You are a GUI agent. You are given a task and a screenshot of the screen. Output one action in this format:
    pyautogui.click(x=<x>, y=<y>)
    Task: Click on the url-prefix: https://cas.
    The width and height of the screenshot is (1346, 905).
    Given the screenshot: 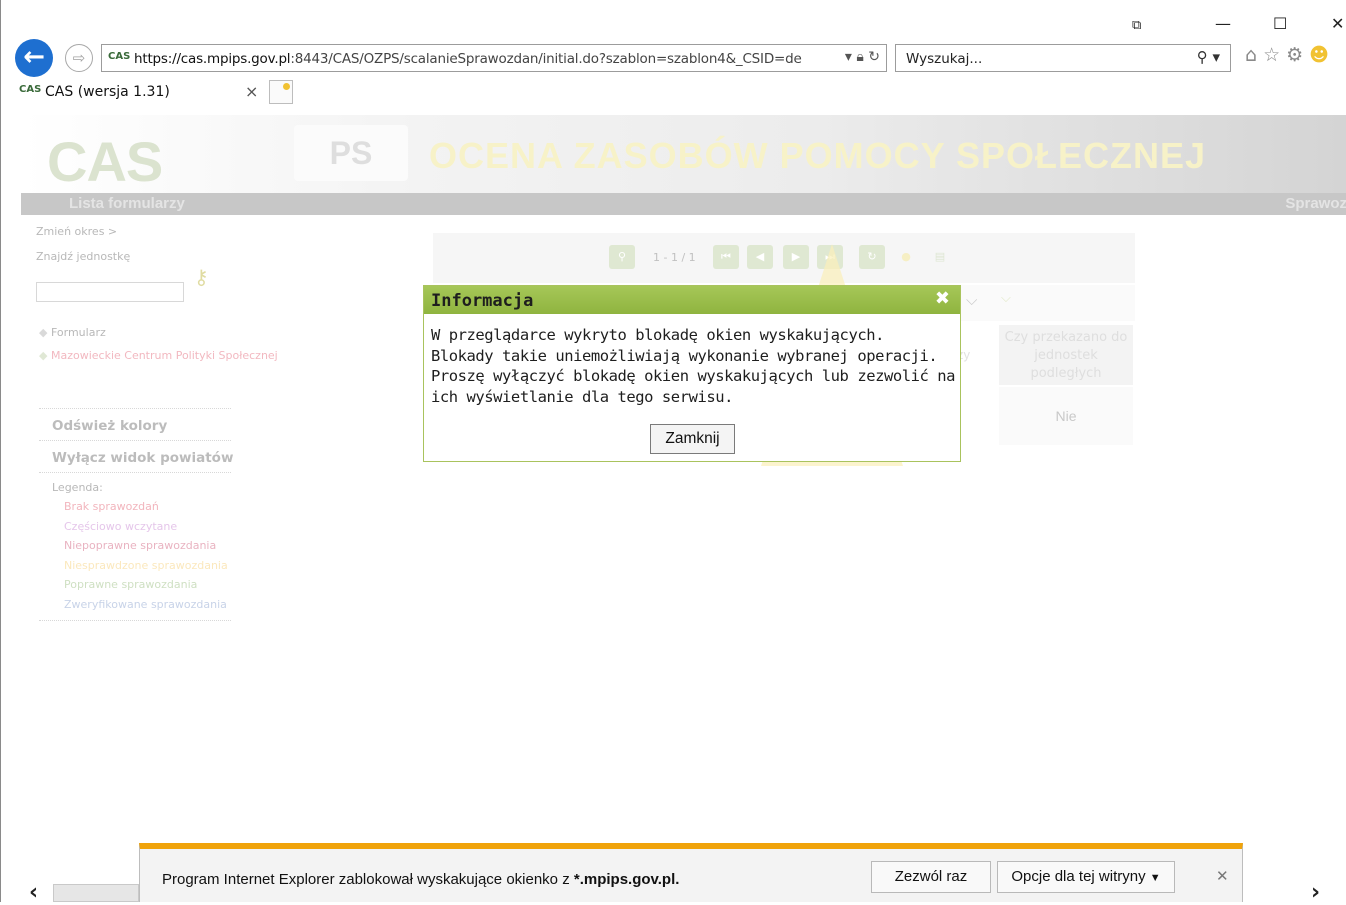 What is the action you would take?
    pyautogui.click(x=171, y=59)
    